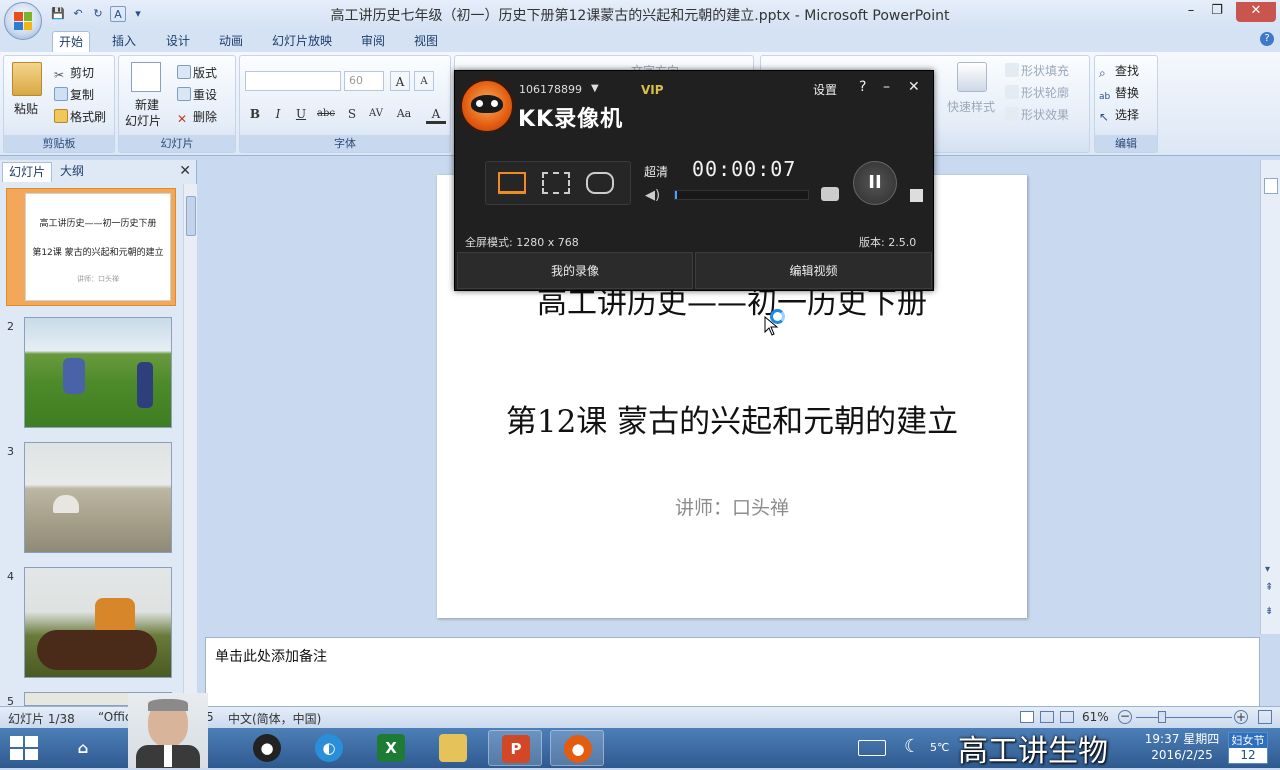  What do you see at coordinates (1182, 747) in the screenshot?
I see `system-clock: 19:37 星期四 2016/2/25` at bounding box center [1182, 747].